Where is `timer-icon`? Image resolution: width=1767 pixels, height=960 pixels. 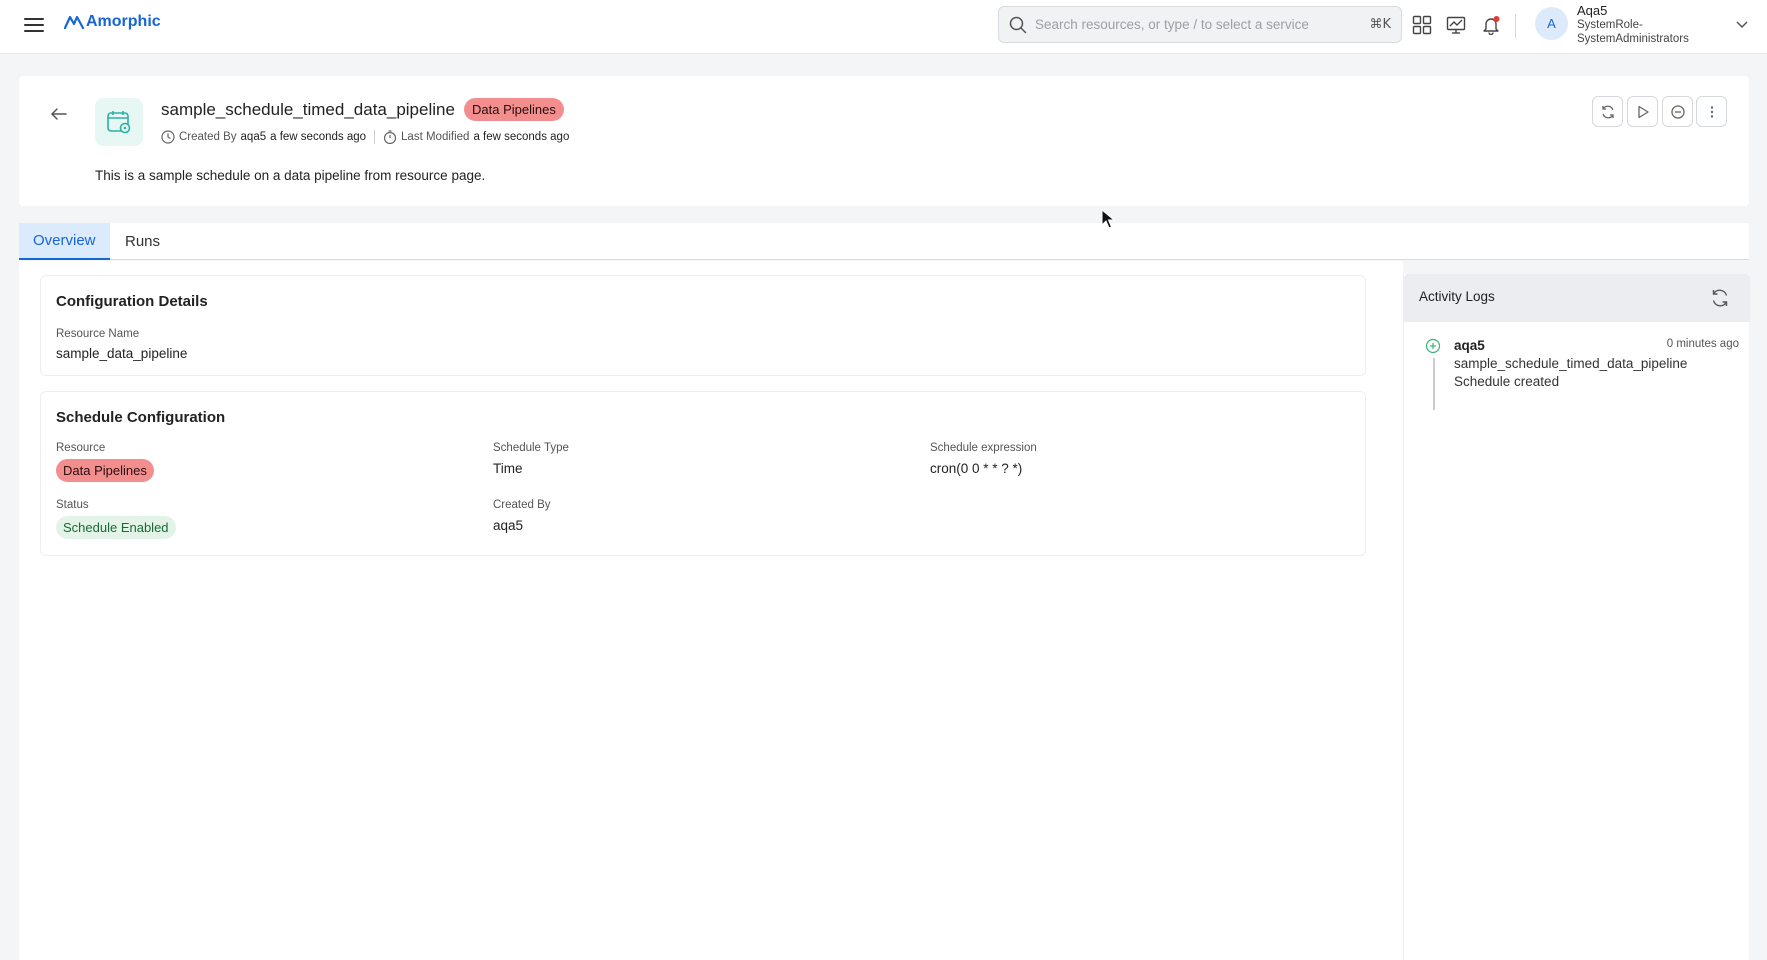
timer-icon is located at coordinates (390, 137).